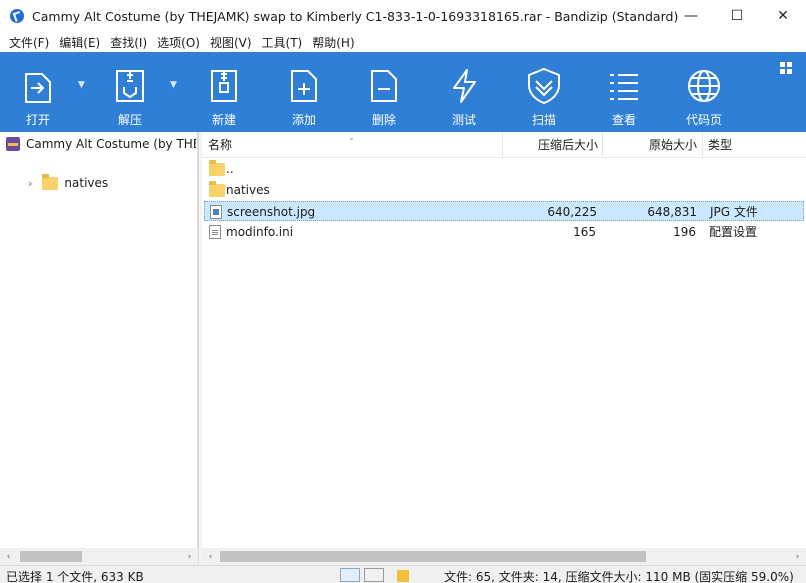 This screenshot has height=583, width=806. What do you see at coordinates (173, 85) in the screenshot?
I see `extract-dropdown-arrow: ▼` at bounding box center [173, 85].